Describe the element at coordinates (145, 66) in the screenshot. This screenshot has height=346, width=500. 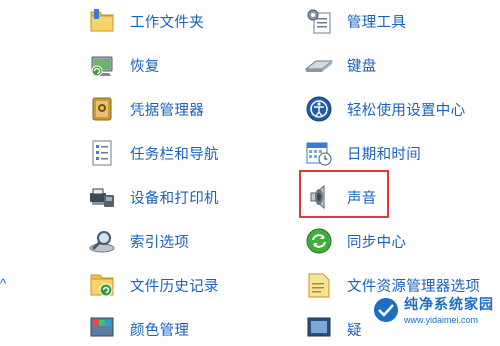
I see `item-label: 恢复` at that location.